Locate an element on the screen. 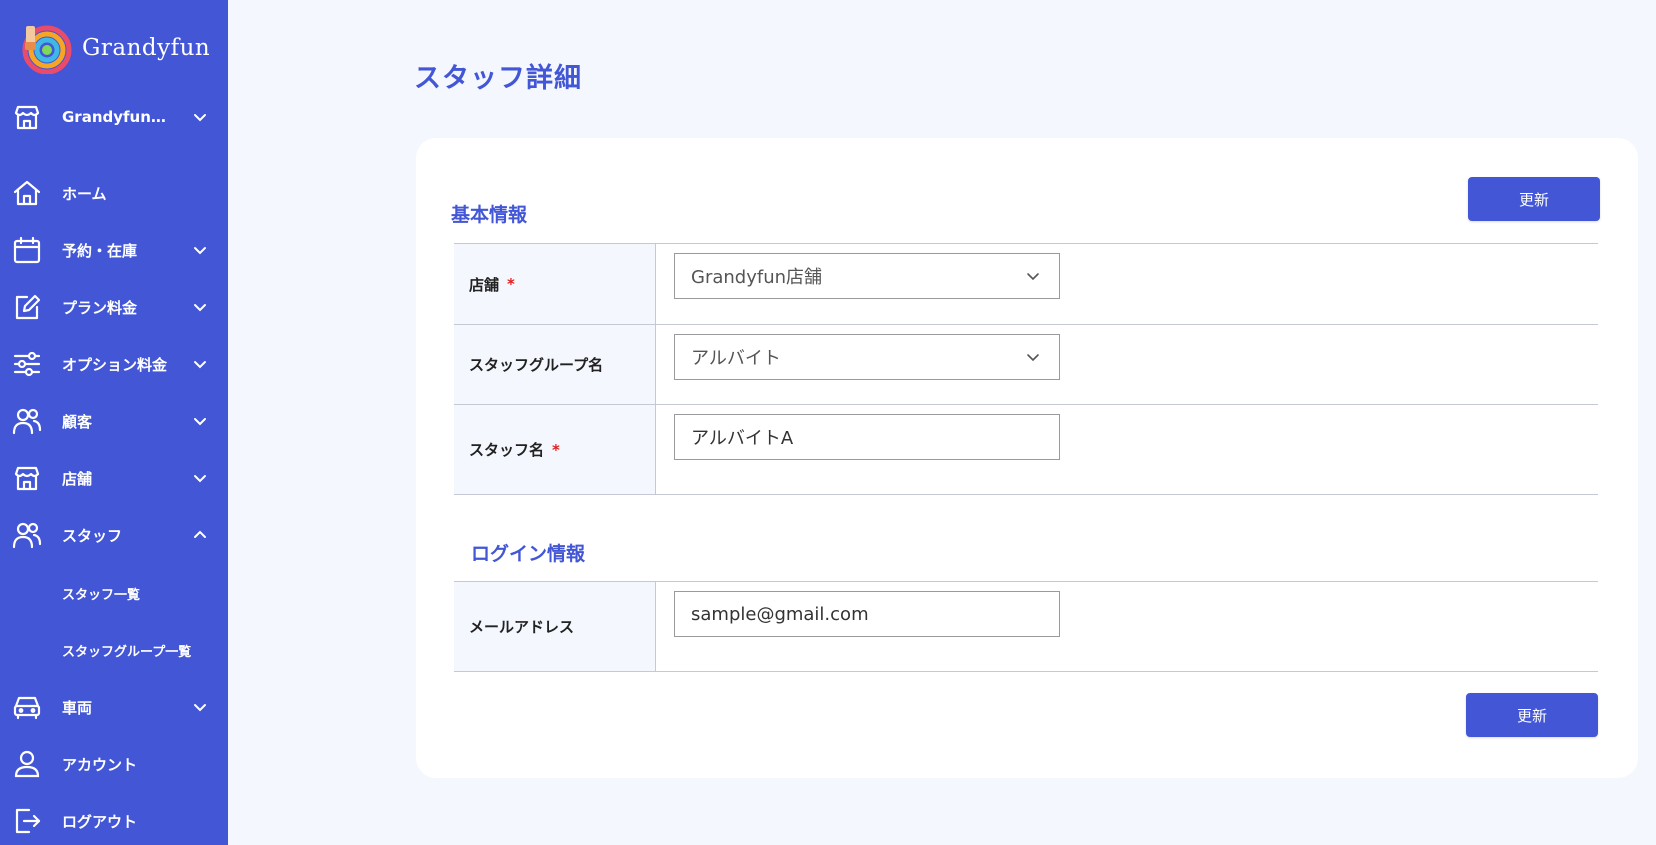  form-row-staff-name: スタッフ名 * アルバイトA is located at coordinates (1026, 450).